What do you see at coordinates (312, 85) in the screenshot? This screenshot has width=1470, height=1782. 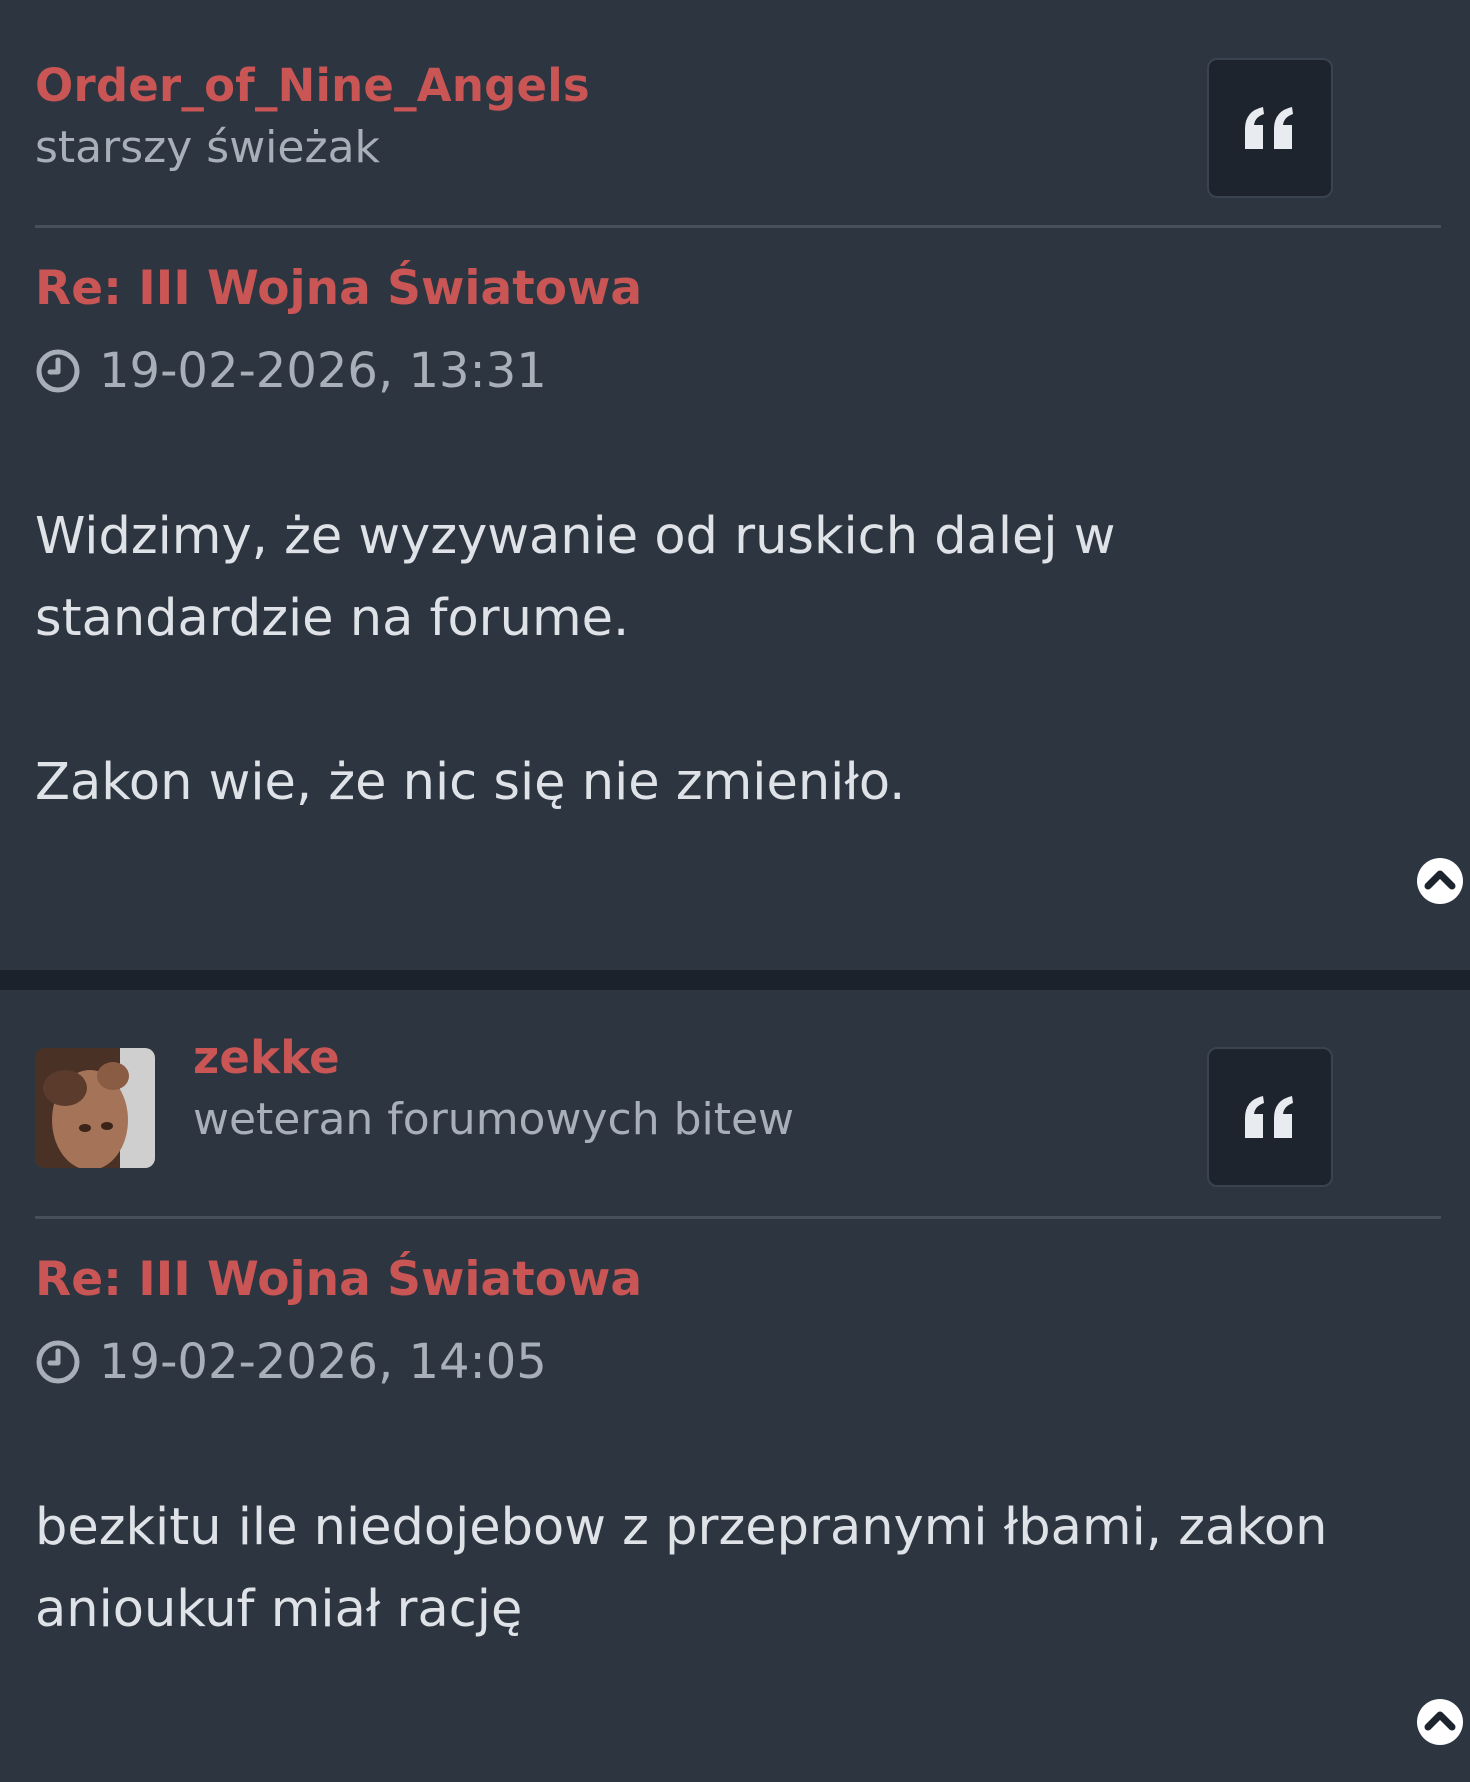 I see `author-name: Order_of_Nine_Angels` at bounding box center [312, 85].